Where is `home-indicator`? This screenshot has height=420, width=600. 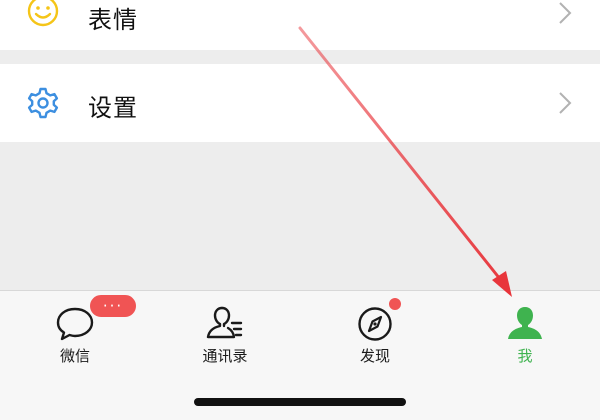 home-indicator is located at coordinates (300, 402).